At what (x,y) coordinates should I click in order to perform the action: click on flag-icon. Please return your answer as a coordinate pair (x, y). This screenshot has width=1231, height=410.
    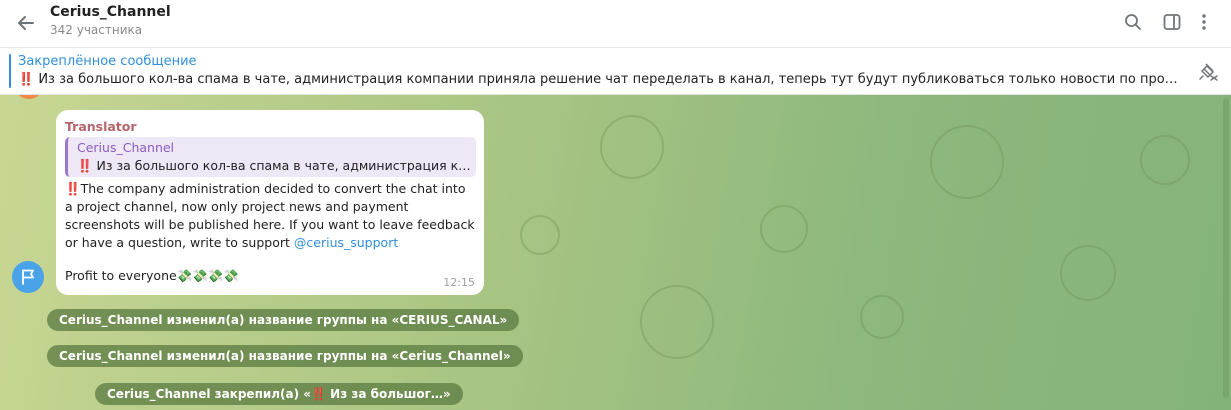
    Looking at the image, I should click on (28, 277).